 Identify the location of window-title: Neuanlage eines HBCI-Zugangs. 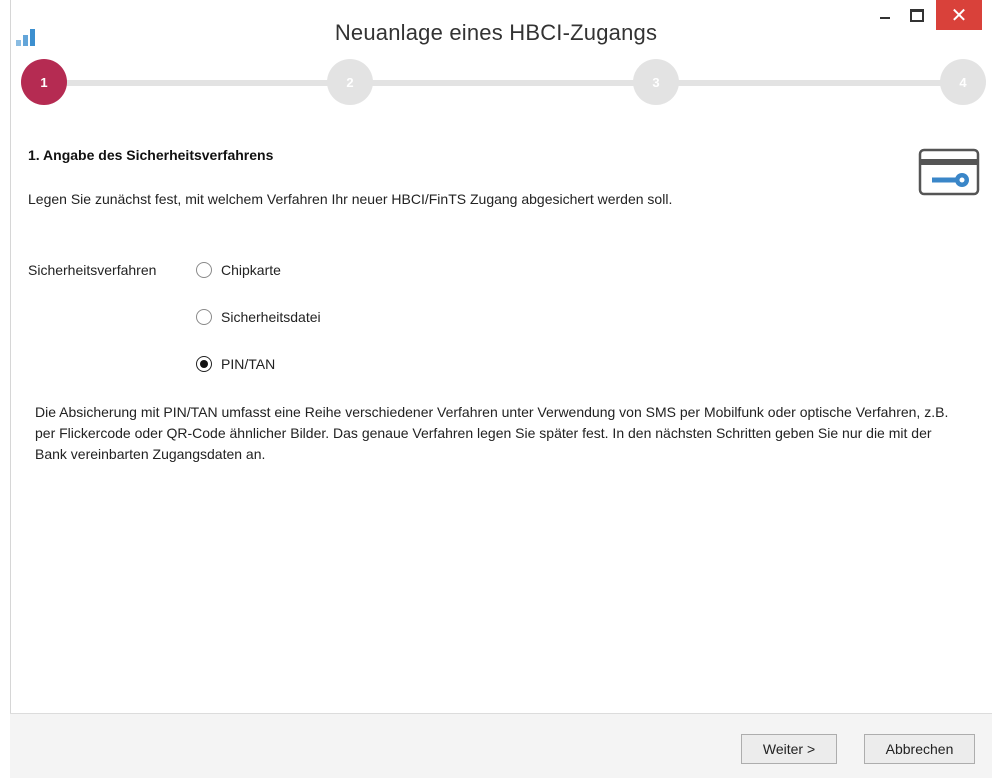
(496, 32).